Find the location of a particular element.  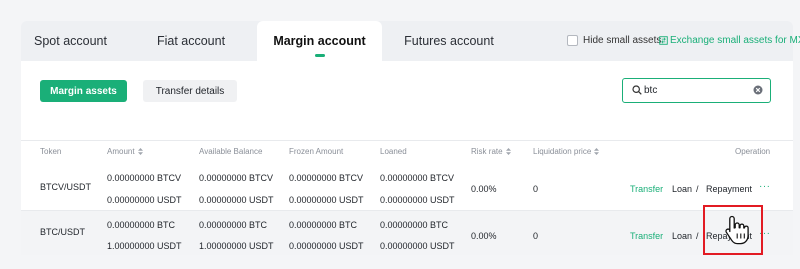

table-top-divider is located at coordinates (407, 140).